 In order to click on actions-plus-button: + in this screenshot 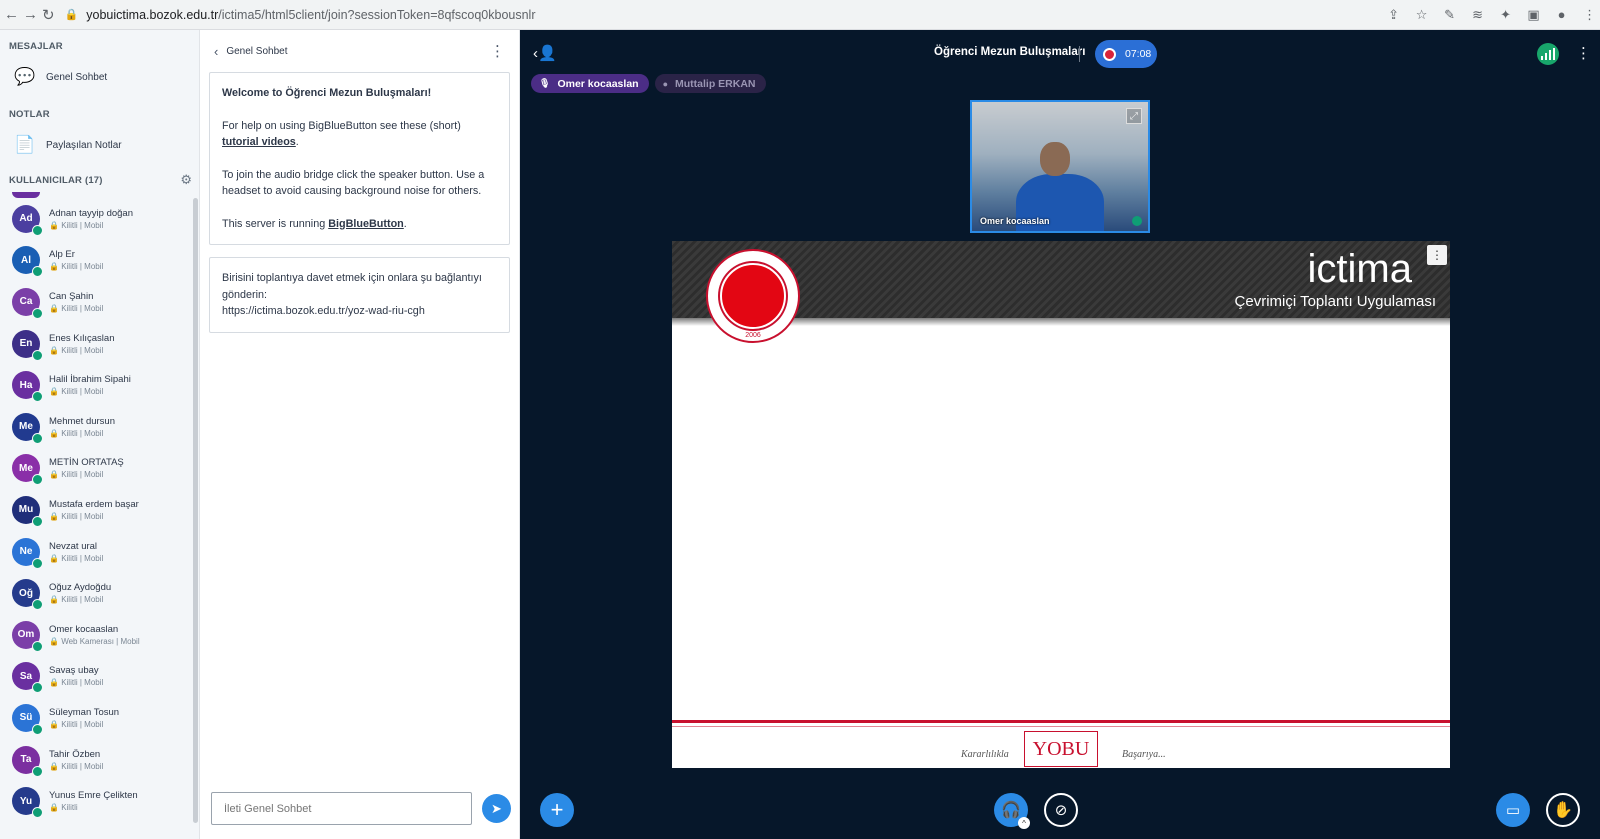, I will do `click(557, 810)`.